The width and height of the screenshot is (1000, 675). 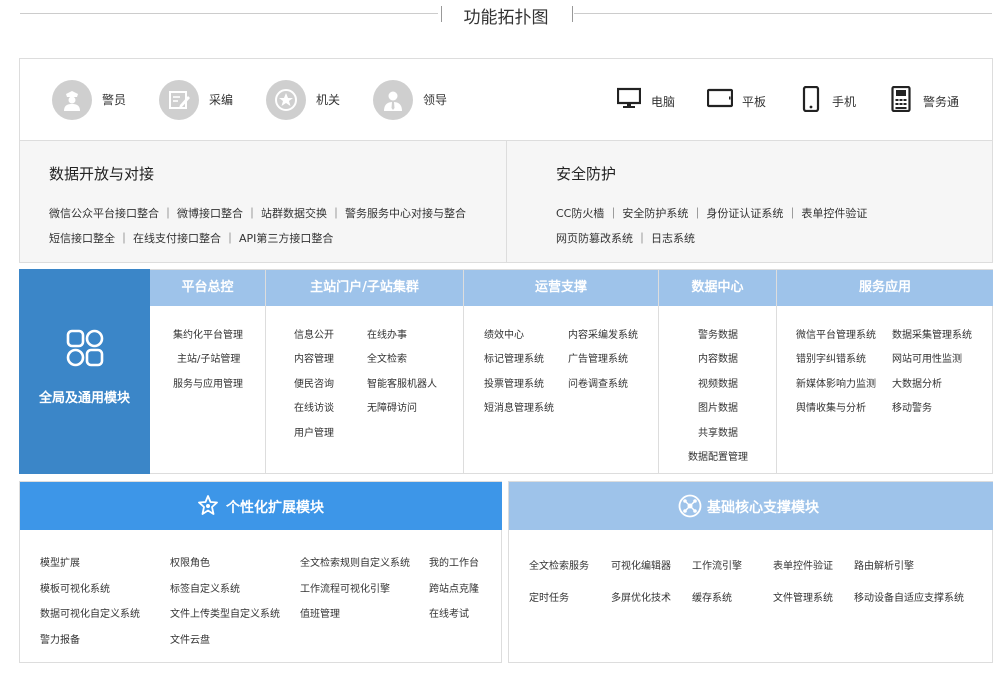 What do you see at coordinates (717, 566) in the screenshot?
I see `module-item: 工作流引擎` at bounding box center [717, 566].